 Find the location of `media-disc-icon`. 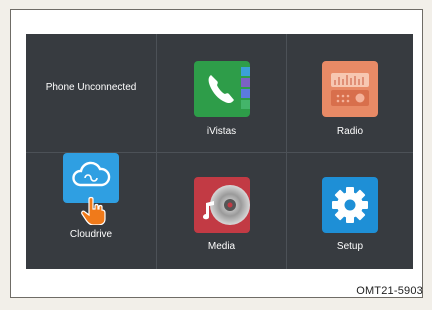

media-disc-icon is located at coordinates (221, 205).